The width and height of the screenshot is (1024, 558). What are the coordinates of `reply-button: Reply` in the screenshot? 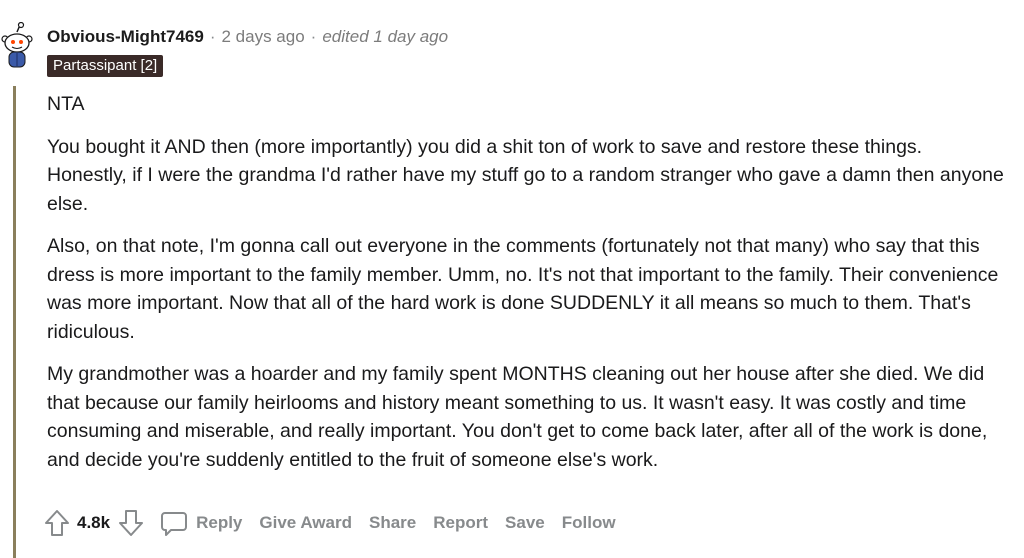 It's located at (219, 523).